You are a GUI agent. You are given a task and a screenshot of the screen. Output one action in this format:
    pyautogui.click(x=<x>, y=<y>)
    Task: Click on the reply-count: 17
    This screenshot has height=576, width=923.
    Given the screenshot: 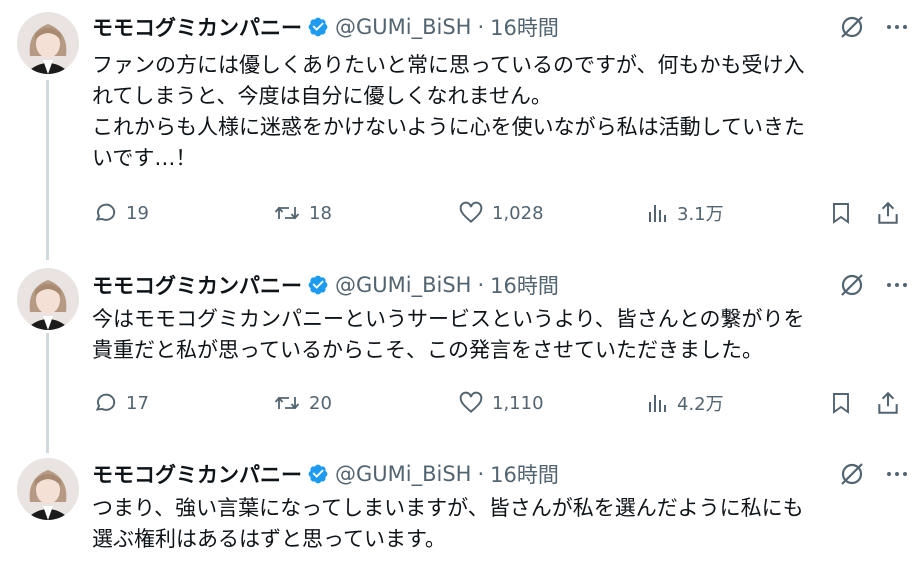 What is the action you would take?
    pyautogui.click(x=137, y=403)
    